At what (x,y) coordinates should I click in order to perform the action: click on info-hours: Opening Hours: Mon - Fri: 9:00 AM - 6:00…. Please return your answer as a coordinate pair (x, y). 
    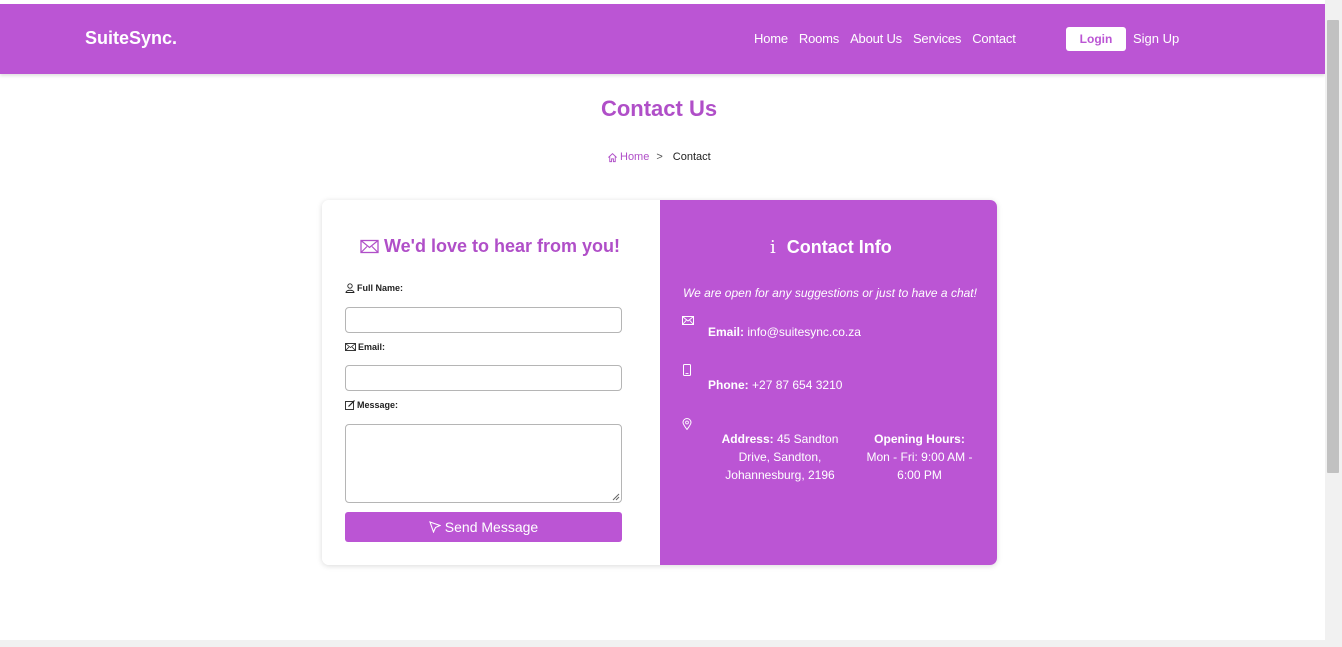
    Looking at the image, I should click on (919, 457).